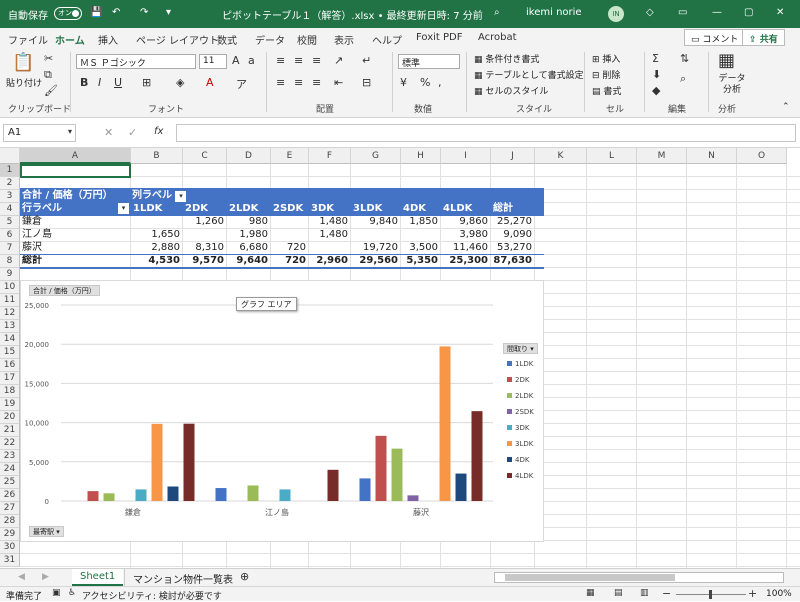  Describe the element at coordinates (561, 156) in the screenshot. I see `column-header: K` at that location.